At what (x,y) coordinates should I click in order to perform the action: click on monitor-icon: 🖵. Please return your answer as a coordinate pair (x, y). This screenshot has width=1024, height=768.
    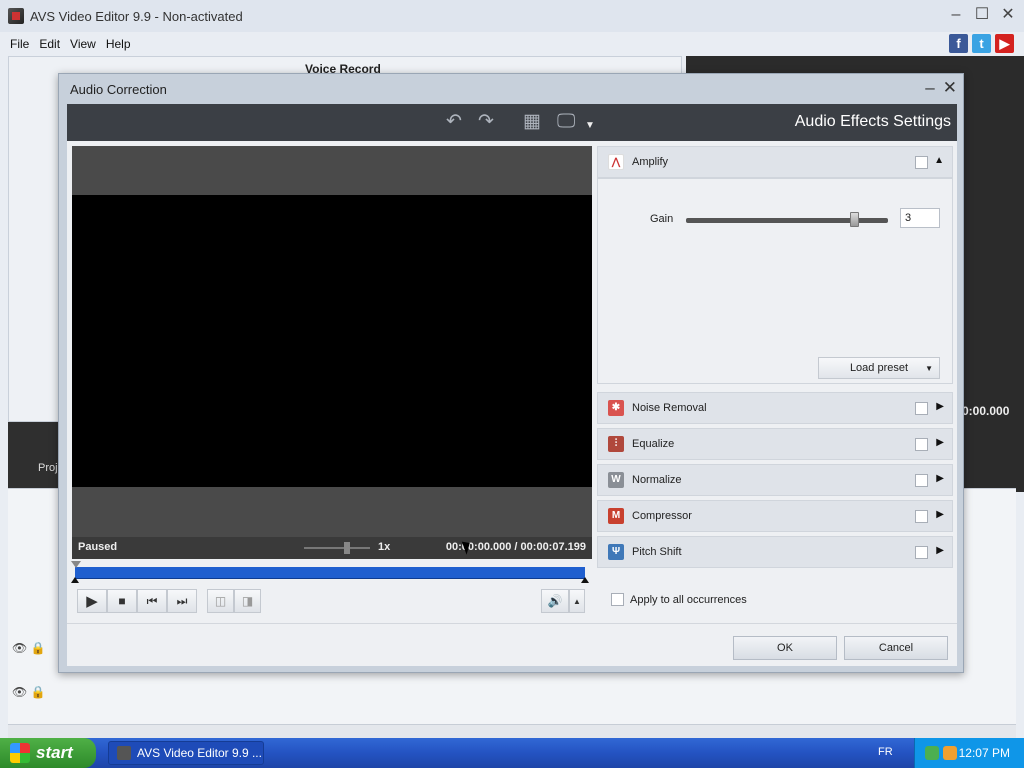
    Looking at the image, I should click on (566, 122).